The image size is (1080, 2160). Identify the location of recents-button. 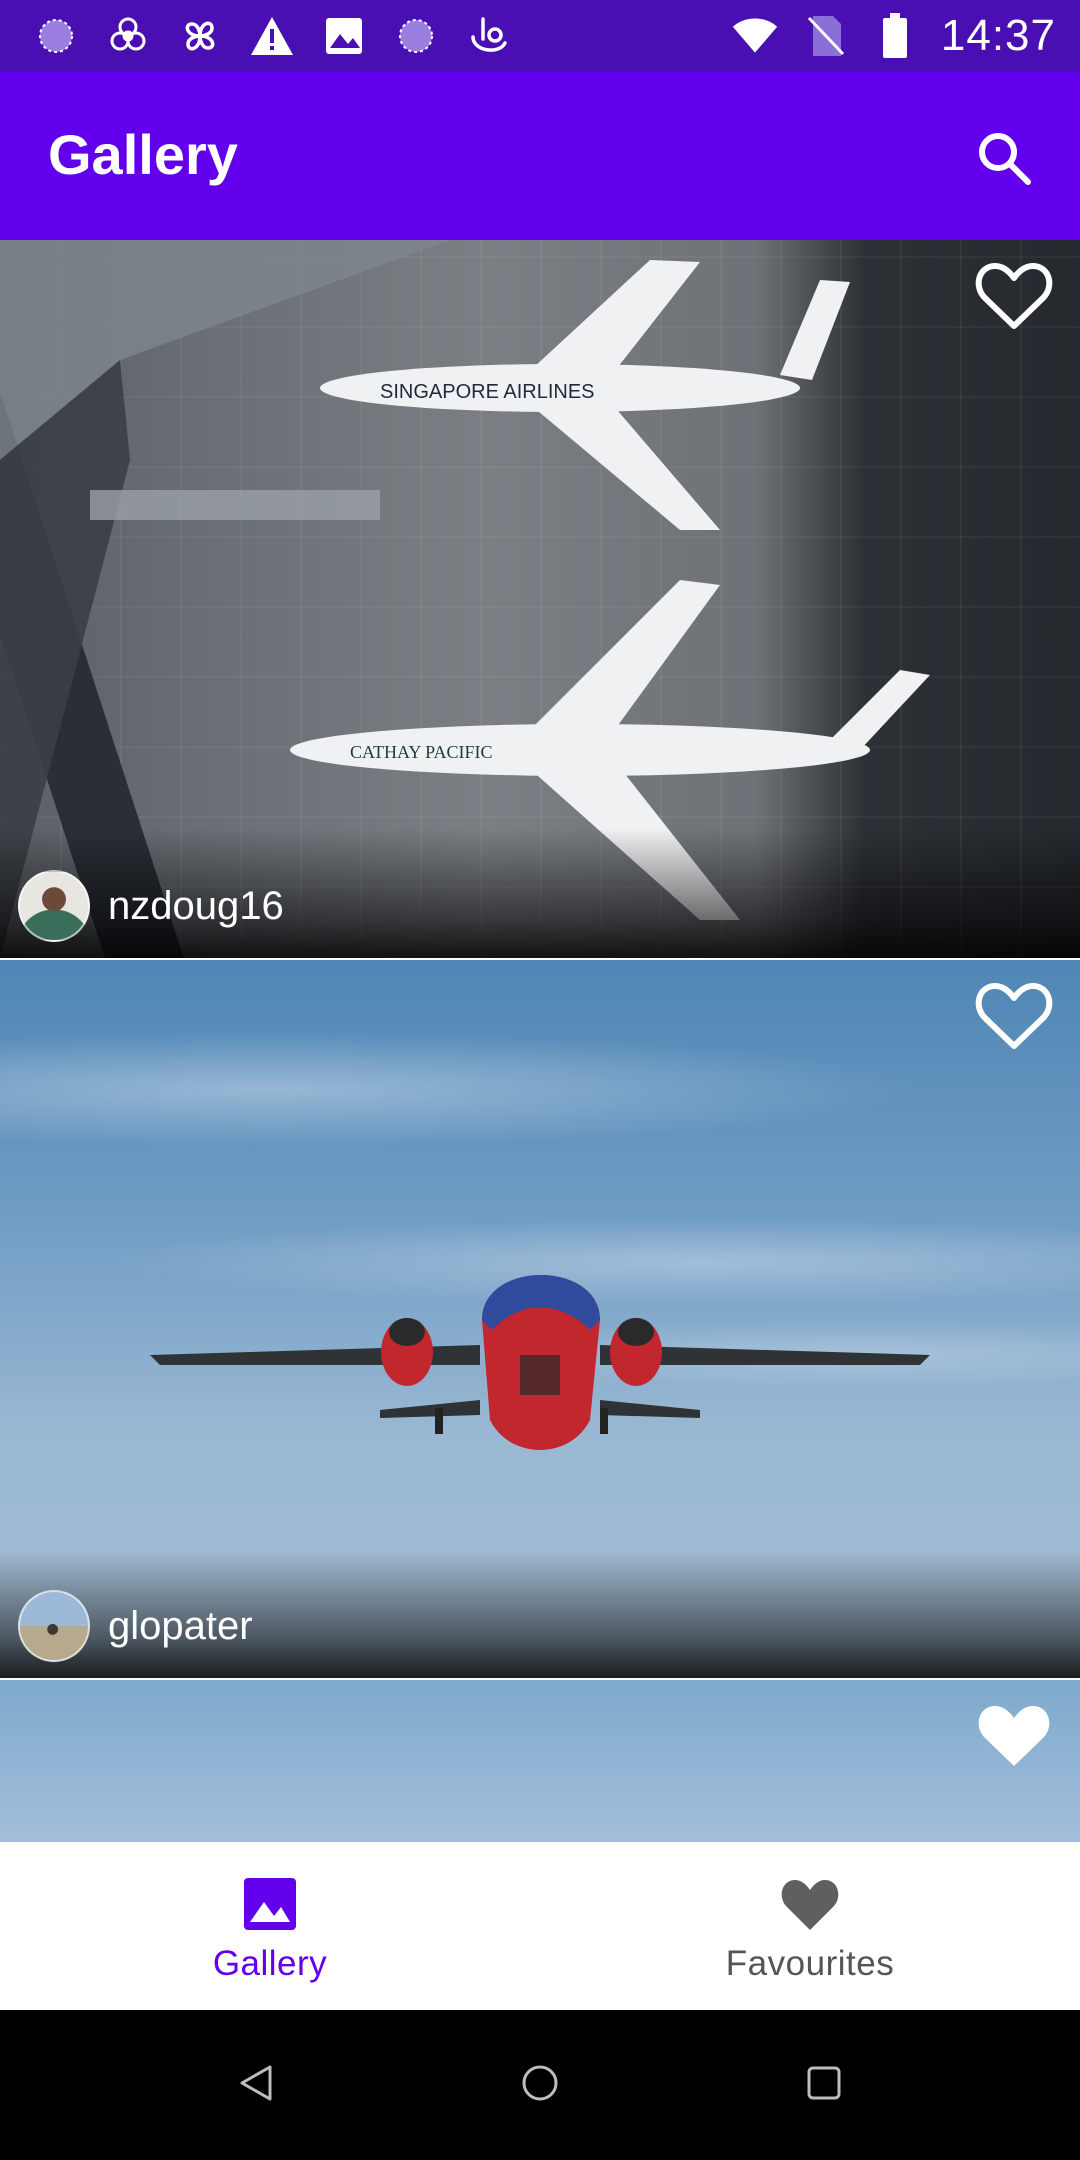
(824, 2085).